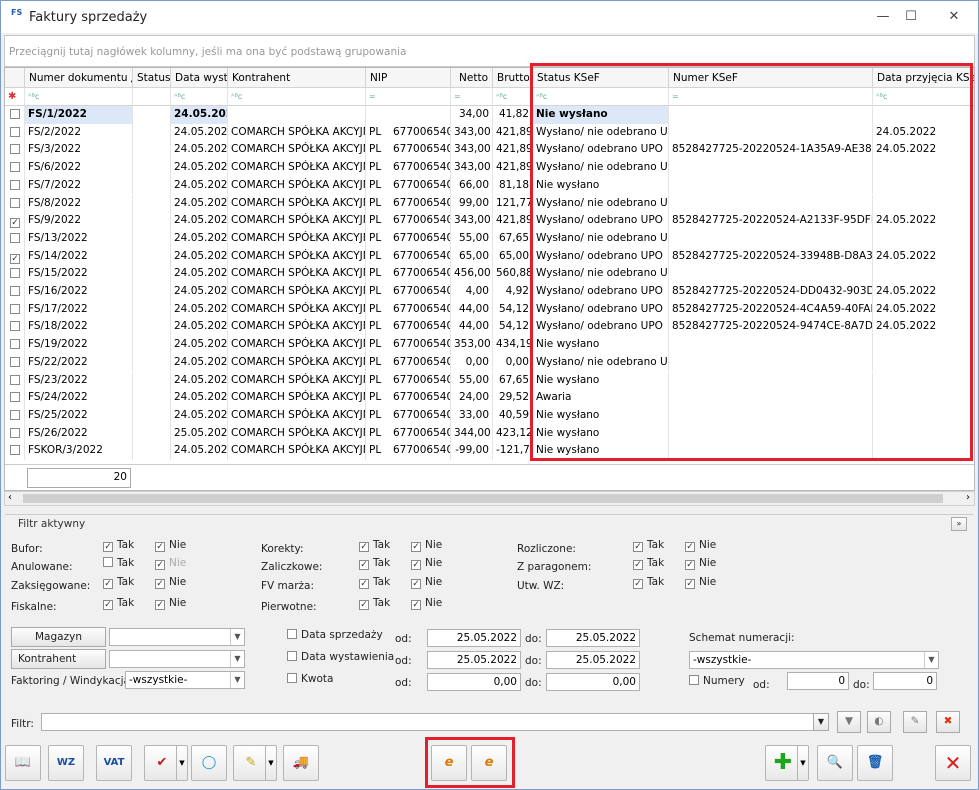 Image resolution: width=979 pixels, height=790 pixels. I want to click on data_wystawienia-to: 25.05.2022, so click(593, 660).